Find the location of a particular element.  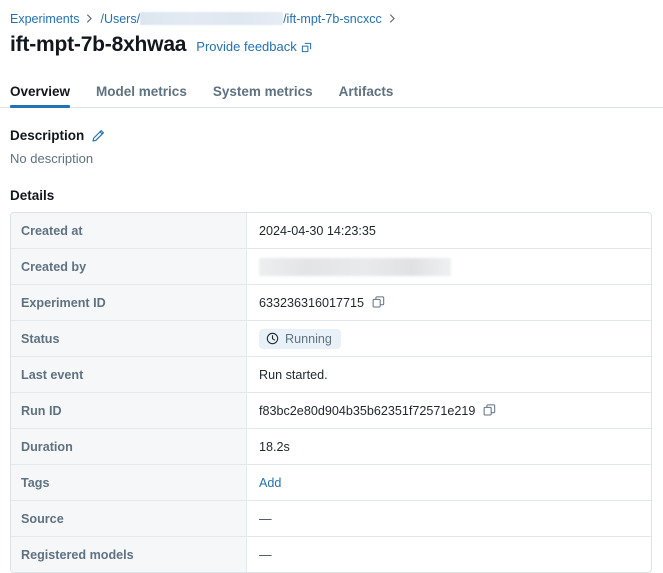

table-row: Run ID f83bc2e80d904b35b62351f72571e219 is located at coordinates (331, 411).